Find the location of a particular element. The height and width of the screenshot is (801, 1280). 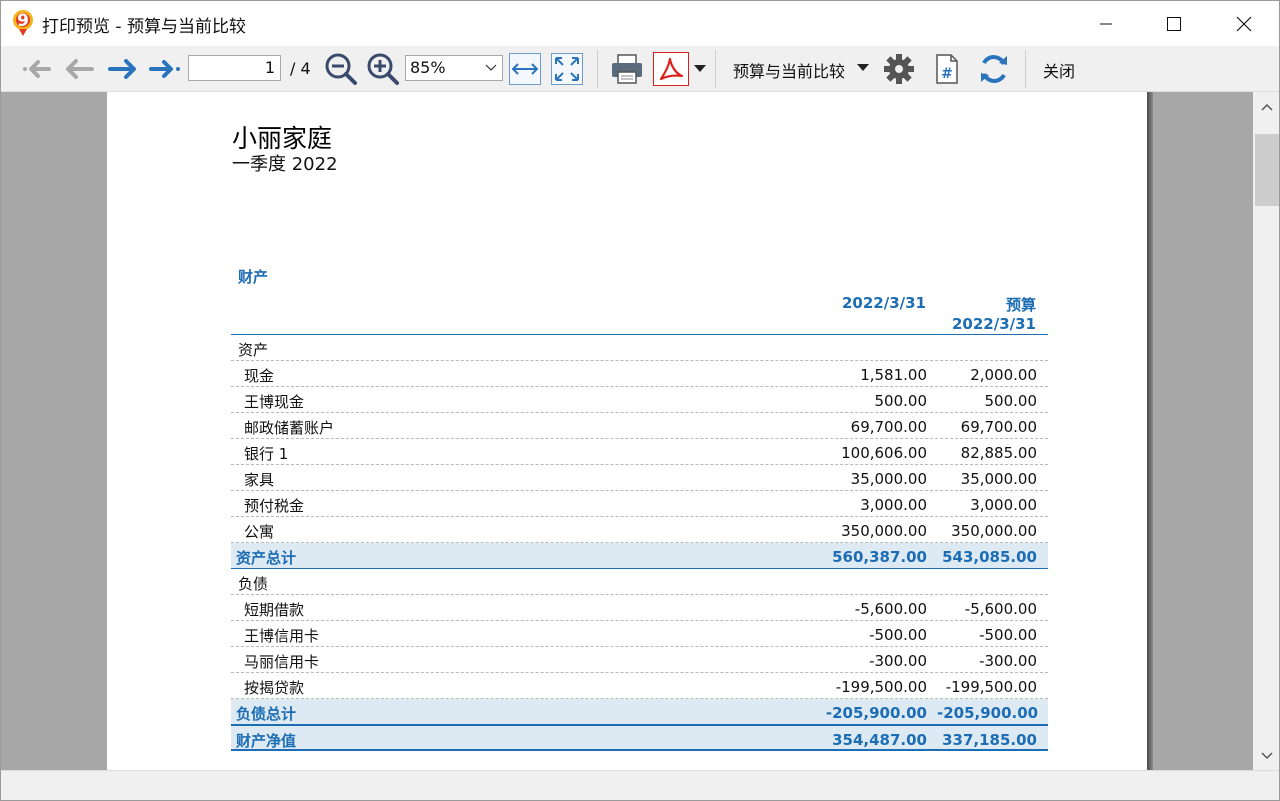

settings-button is located at coordinates (899, 69).